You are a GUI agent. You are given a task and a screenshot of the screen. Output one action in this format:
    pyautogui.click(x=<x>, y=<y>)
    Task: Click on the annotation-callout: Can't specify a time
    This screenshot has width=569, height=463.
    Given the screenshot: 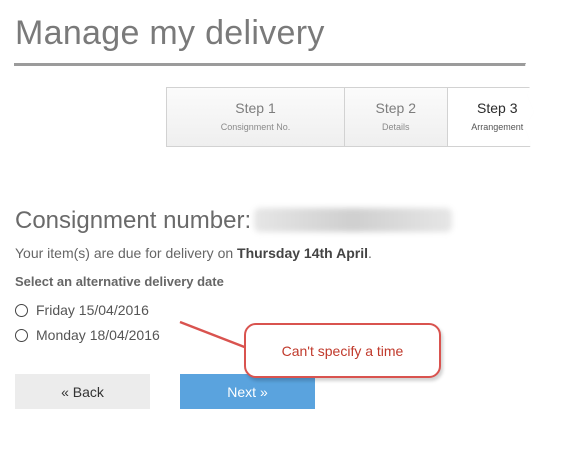 What is the action you would take?
    pyautogui.click(x=342, y=350)
    